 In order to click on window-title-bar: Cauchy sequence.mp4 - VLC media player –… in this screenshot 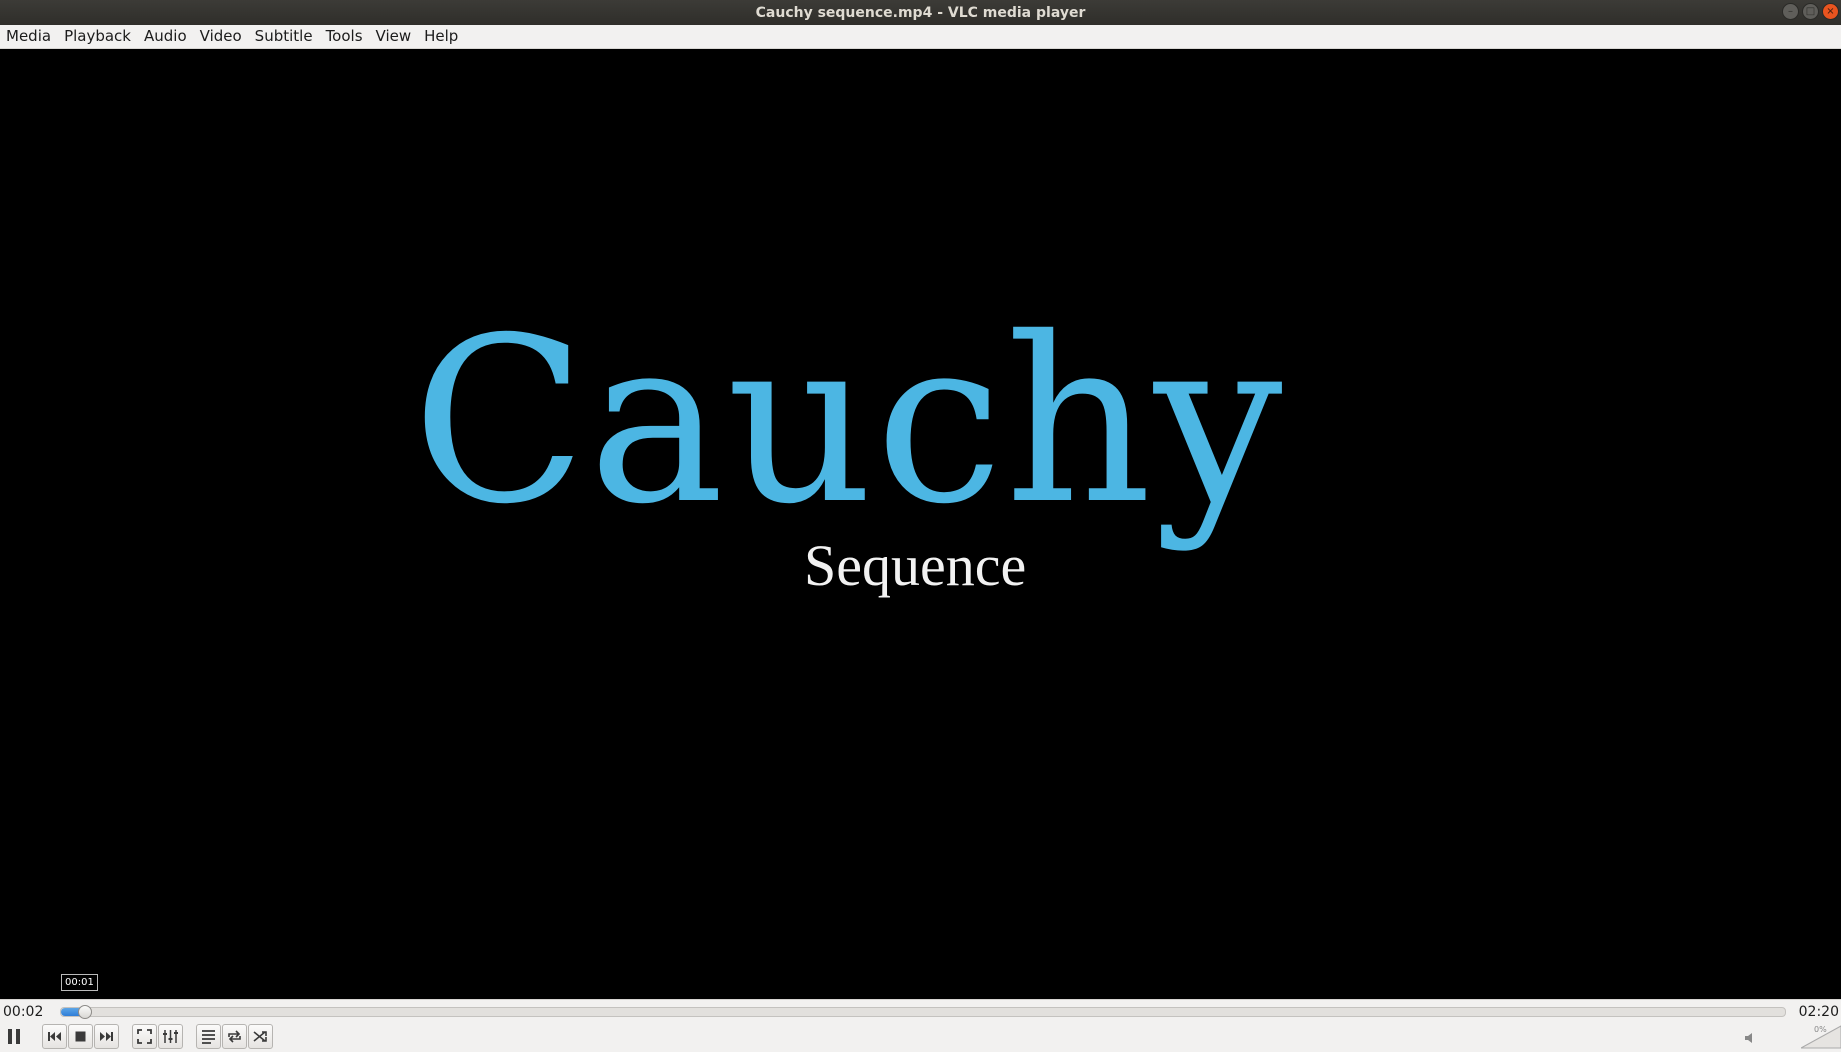, I will do `click(920, 12)`.